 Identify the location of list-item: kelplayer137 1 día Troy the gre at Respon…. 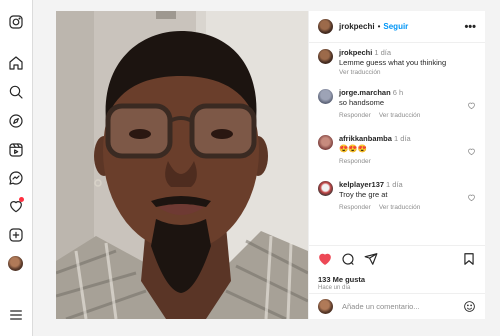
(397, 196).